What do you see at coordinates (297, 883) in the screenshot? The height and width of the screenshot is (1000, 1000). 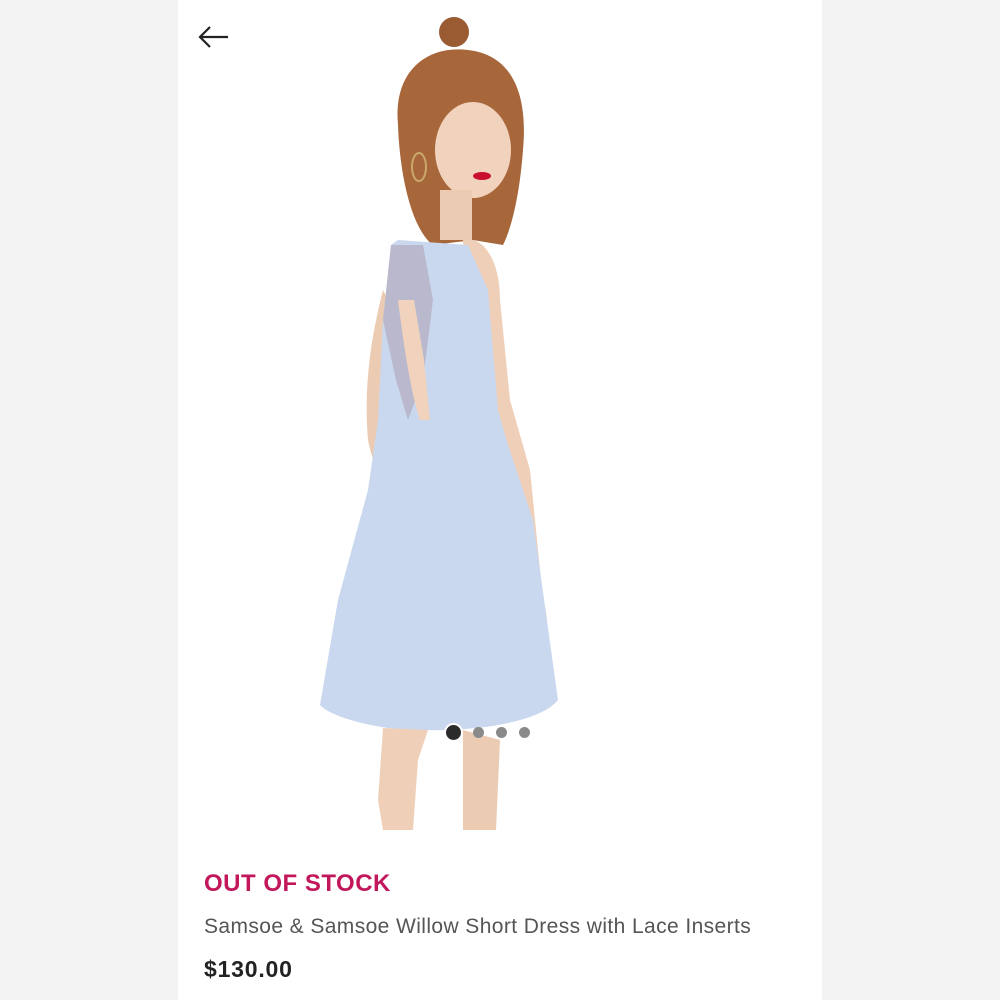 I see `stock-status: OUT OF STOCK` at bounding box center [297, 883].